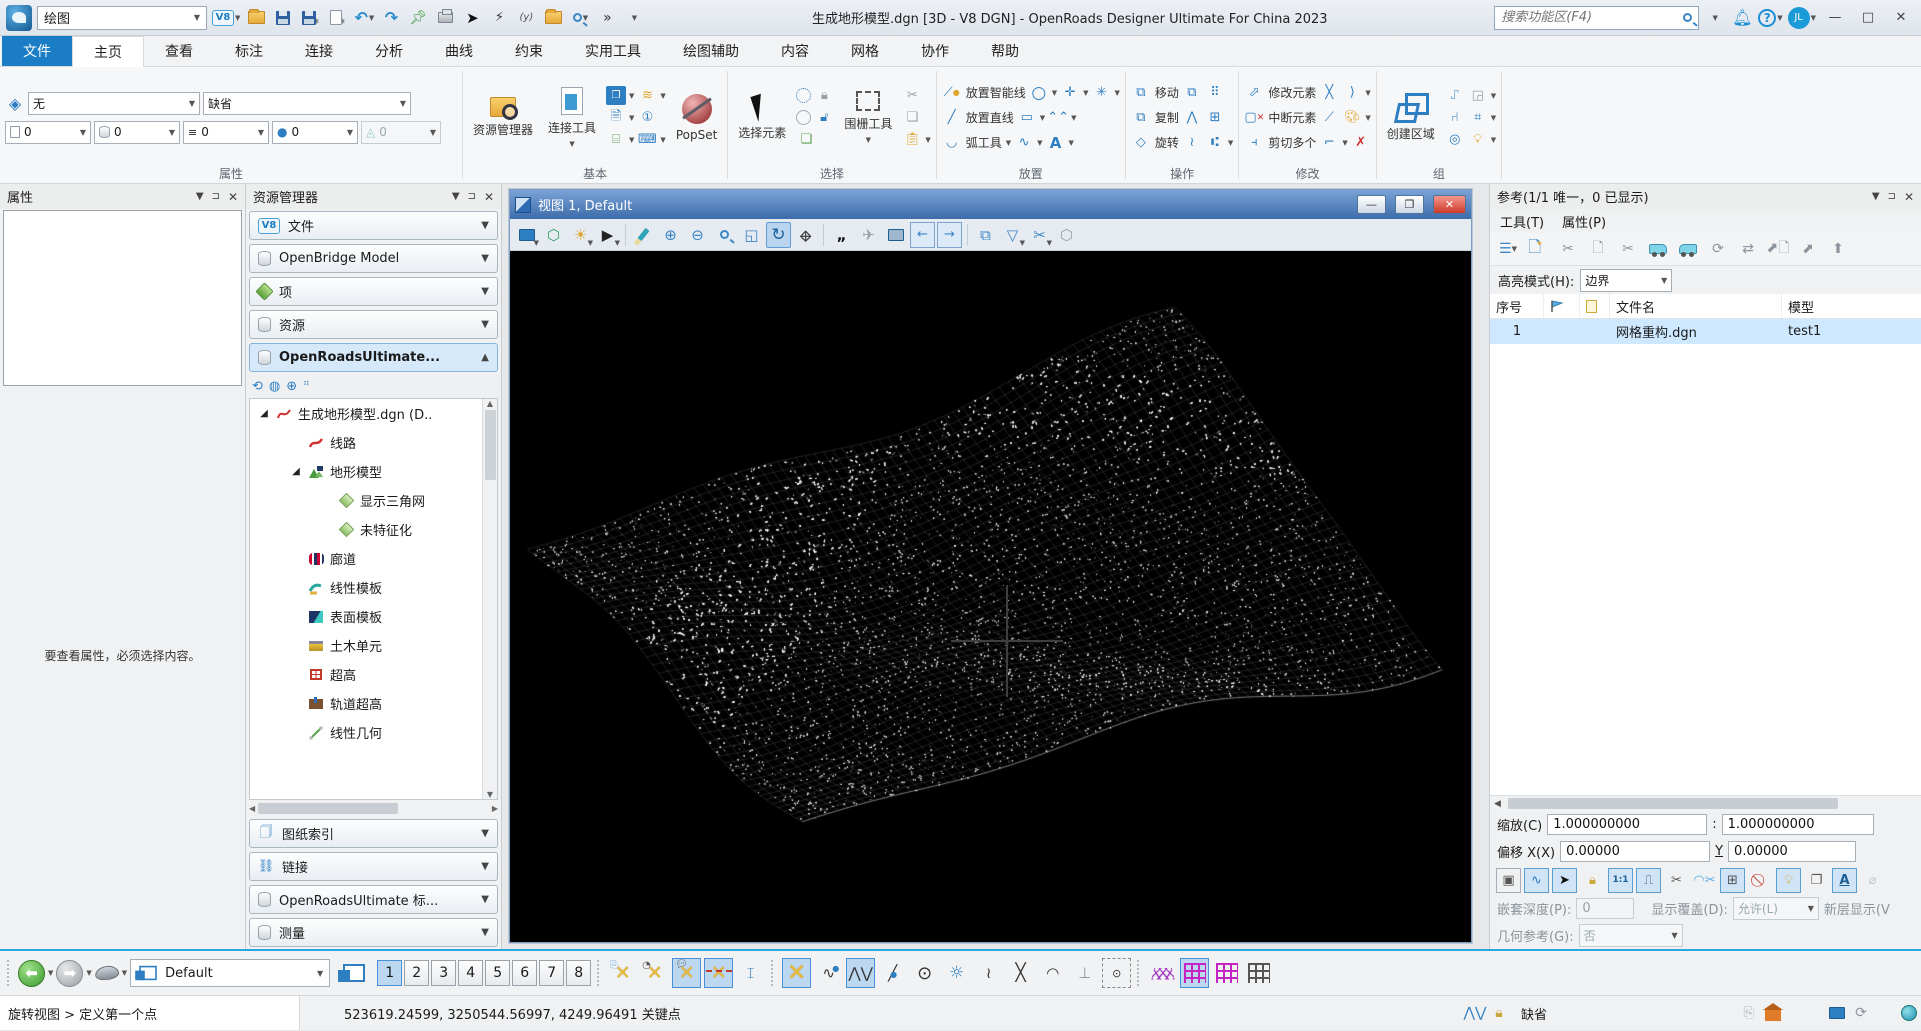  What do you see at coordinates (580, 18) in the screenshot?
I see `find-button: ▼` at bounding box center [580, 18].